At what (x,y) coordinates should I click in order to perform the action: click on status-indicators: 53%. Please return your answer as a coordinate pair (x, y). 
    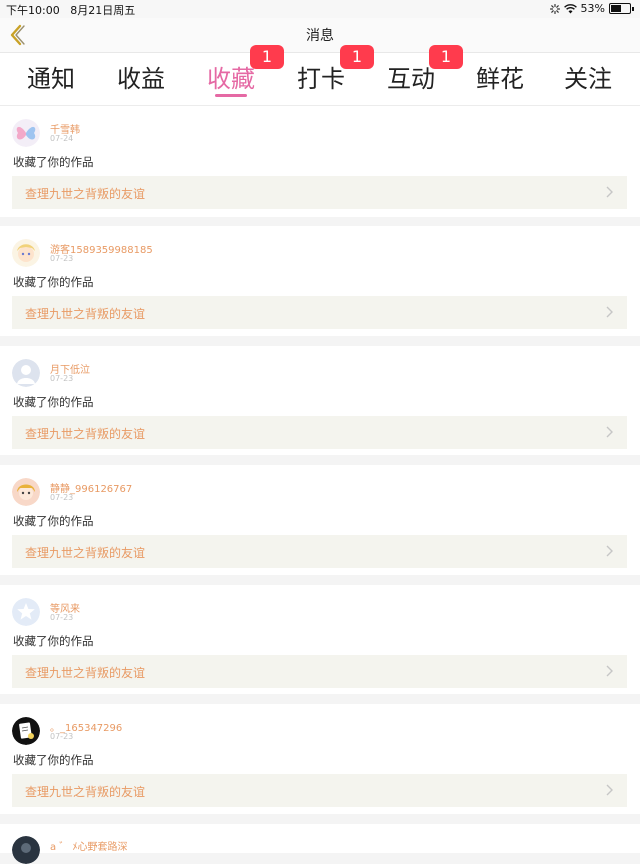
    Looking at the image, I should click on (591, 8).